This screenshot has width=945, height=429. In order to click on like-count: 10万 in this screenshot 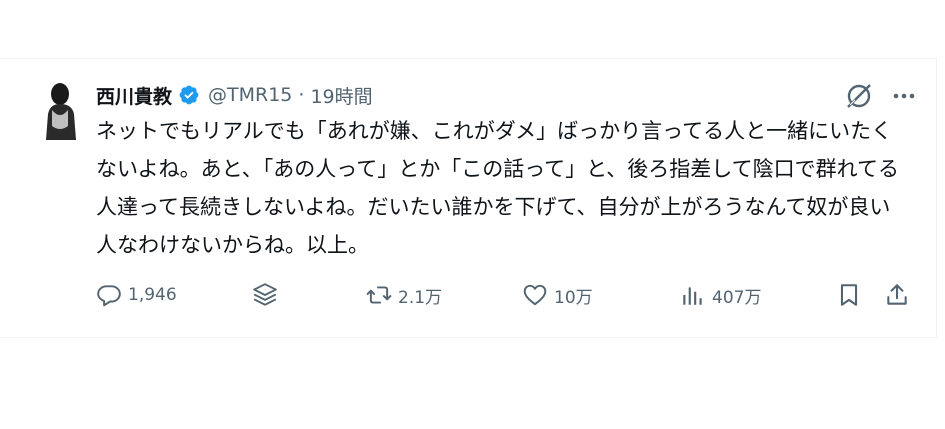, I will do `click(573, 297)`.